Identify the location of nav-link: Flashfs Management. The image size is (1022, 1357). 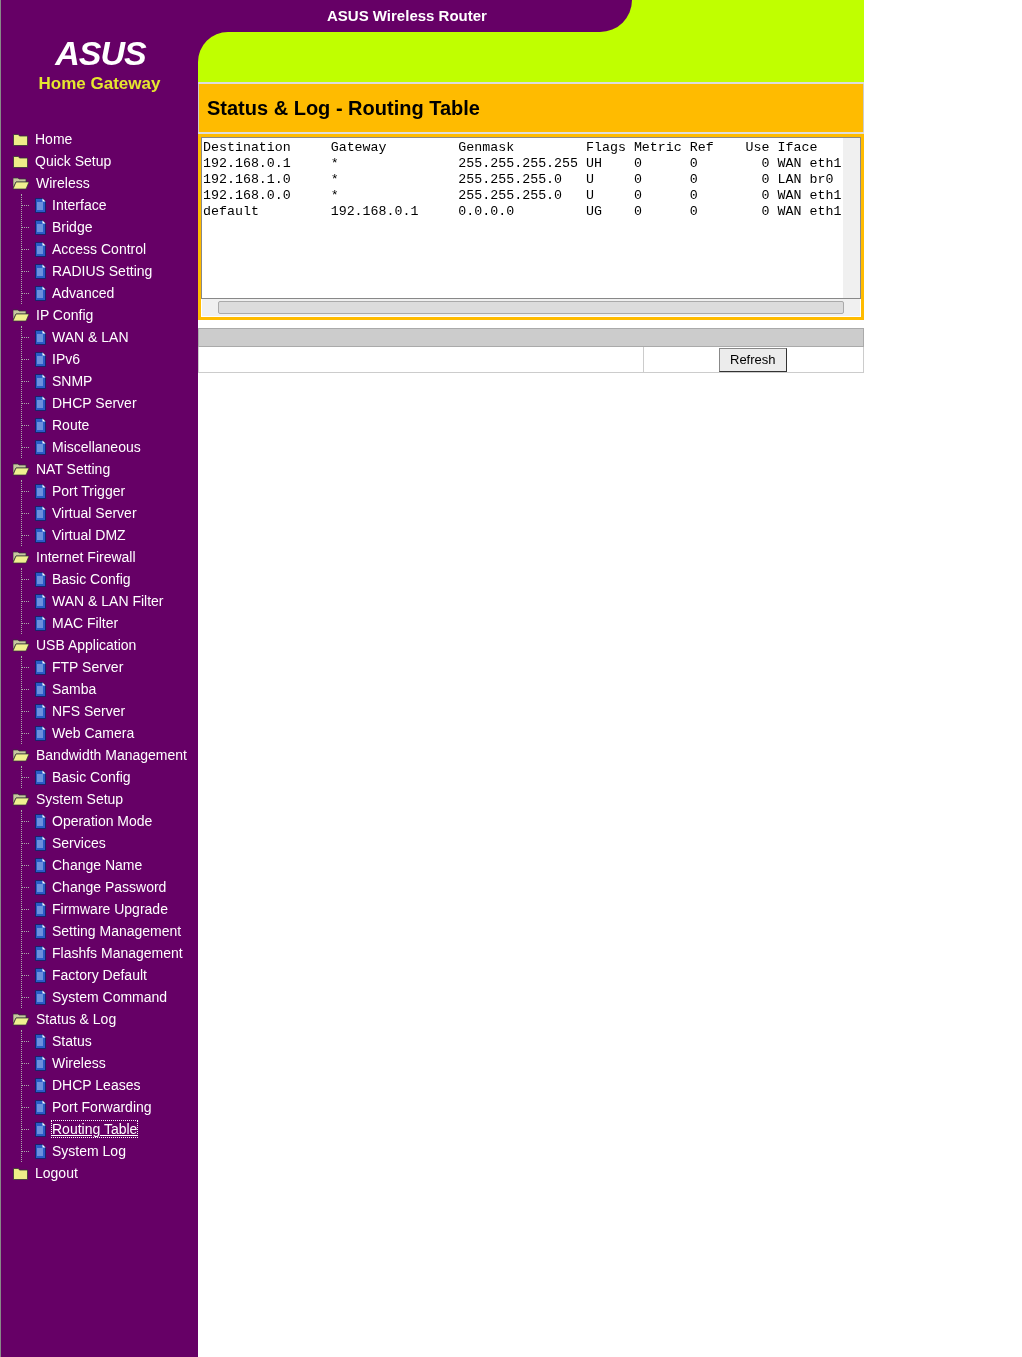
(117, 953).